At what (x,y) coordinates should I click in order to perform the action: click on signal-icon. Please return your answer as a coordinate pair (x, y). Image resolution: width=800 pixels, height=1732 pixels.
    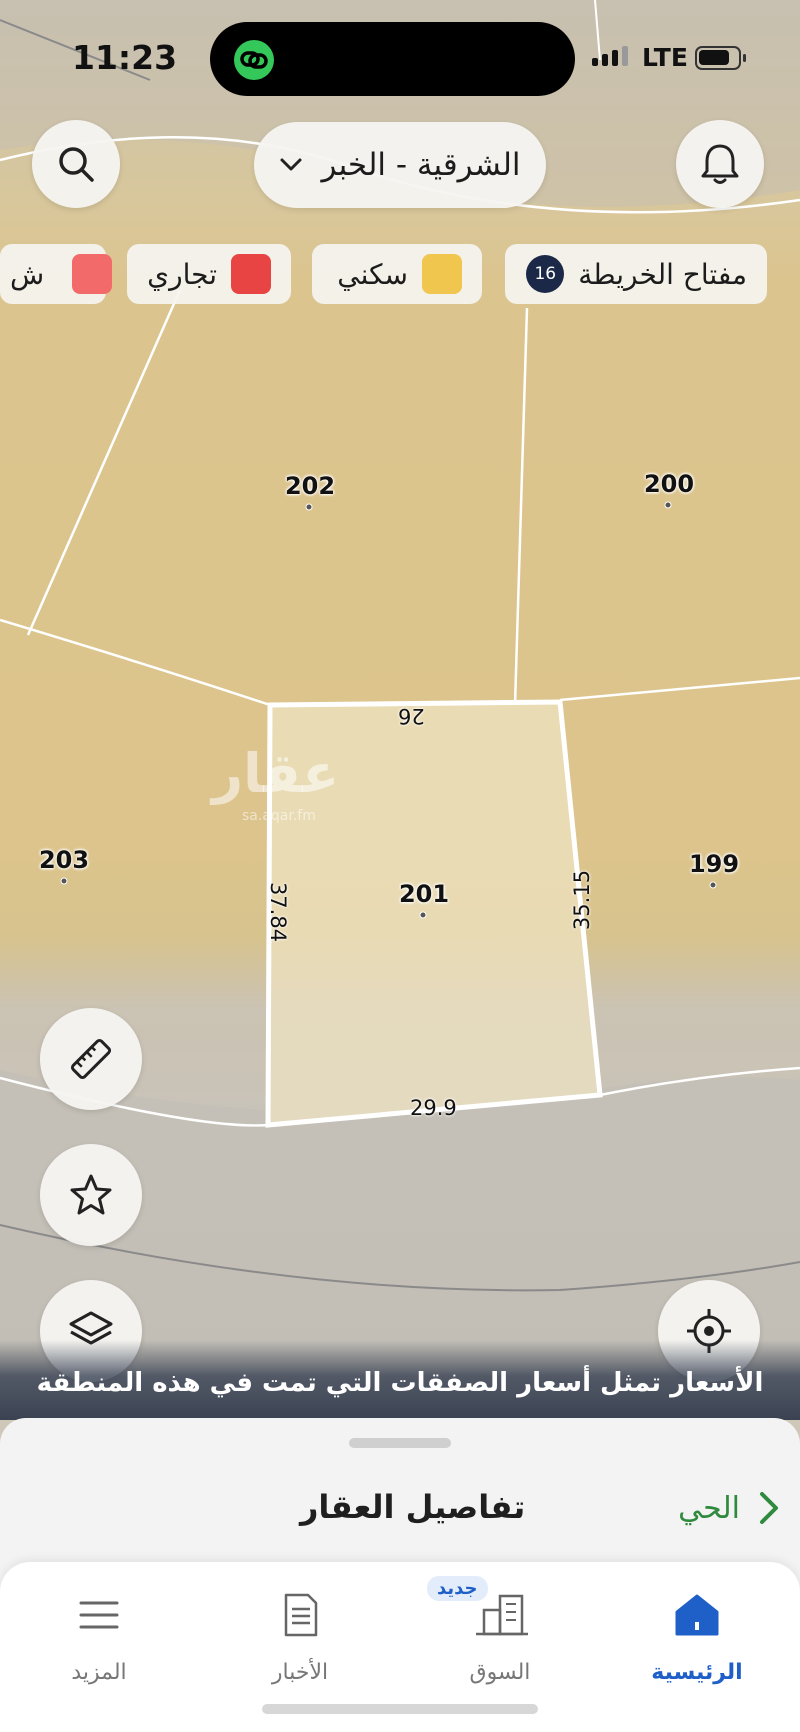
    Looking at the image, I should click on (610, 56).